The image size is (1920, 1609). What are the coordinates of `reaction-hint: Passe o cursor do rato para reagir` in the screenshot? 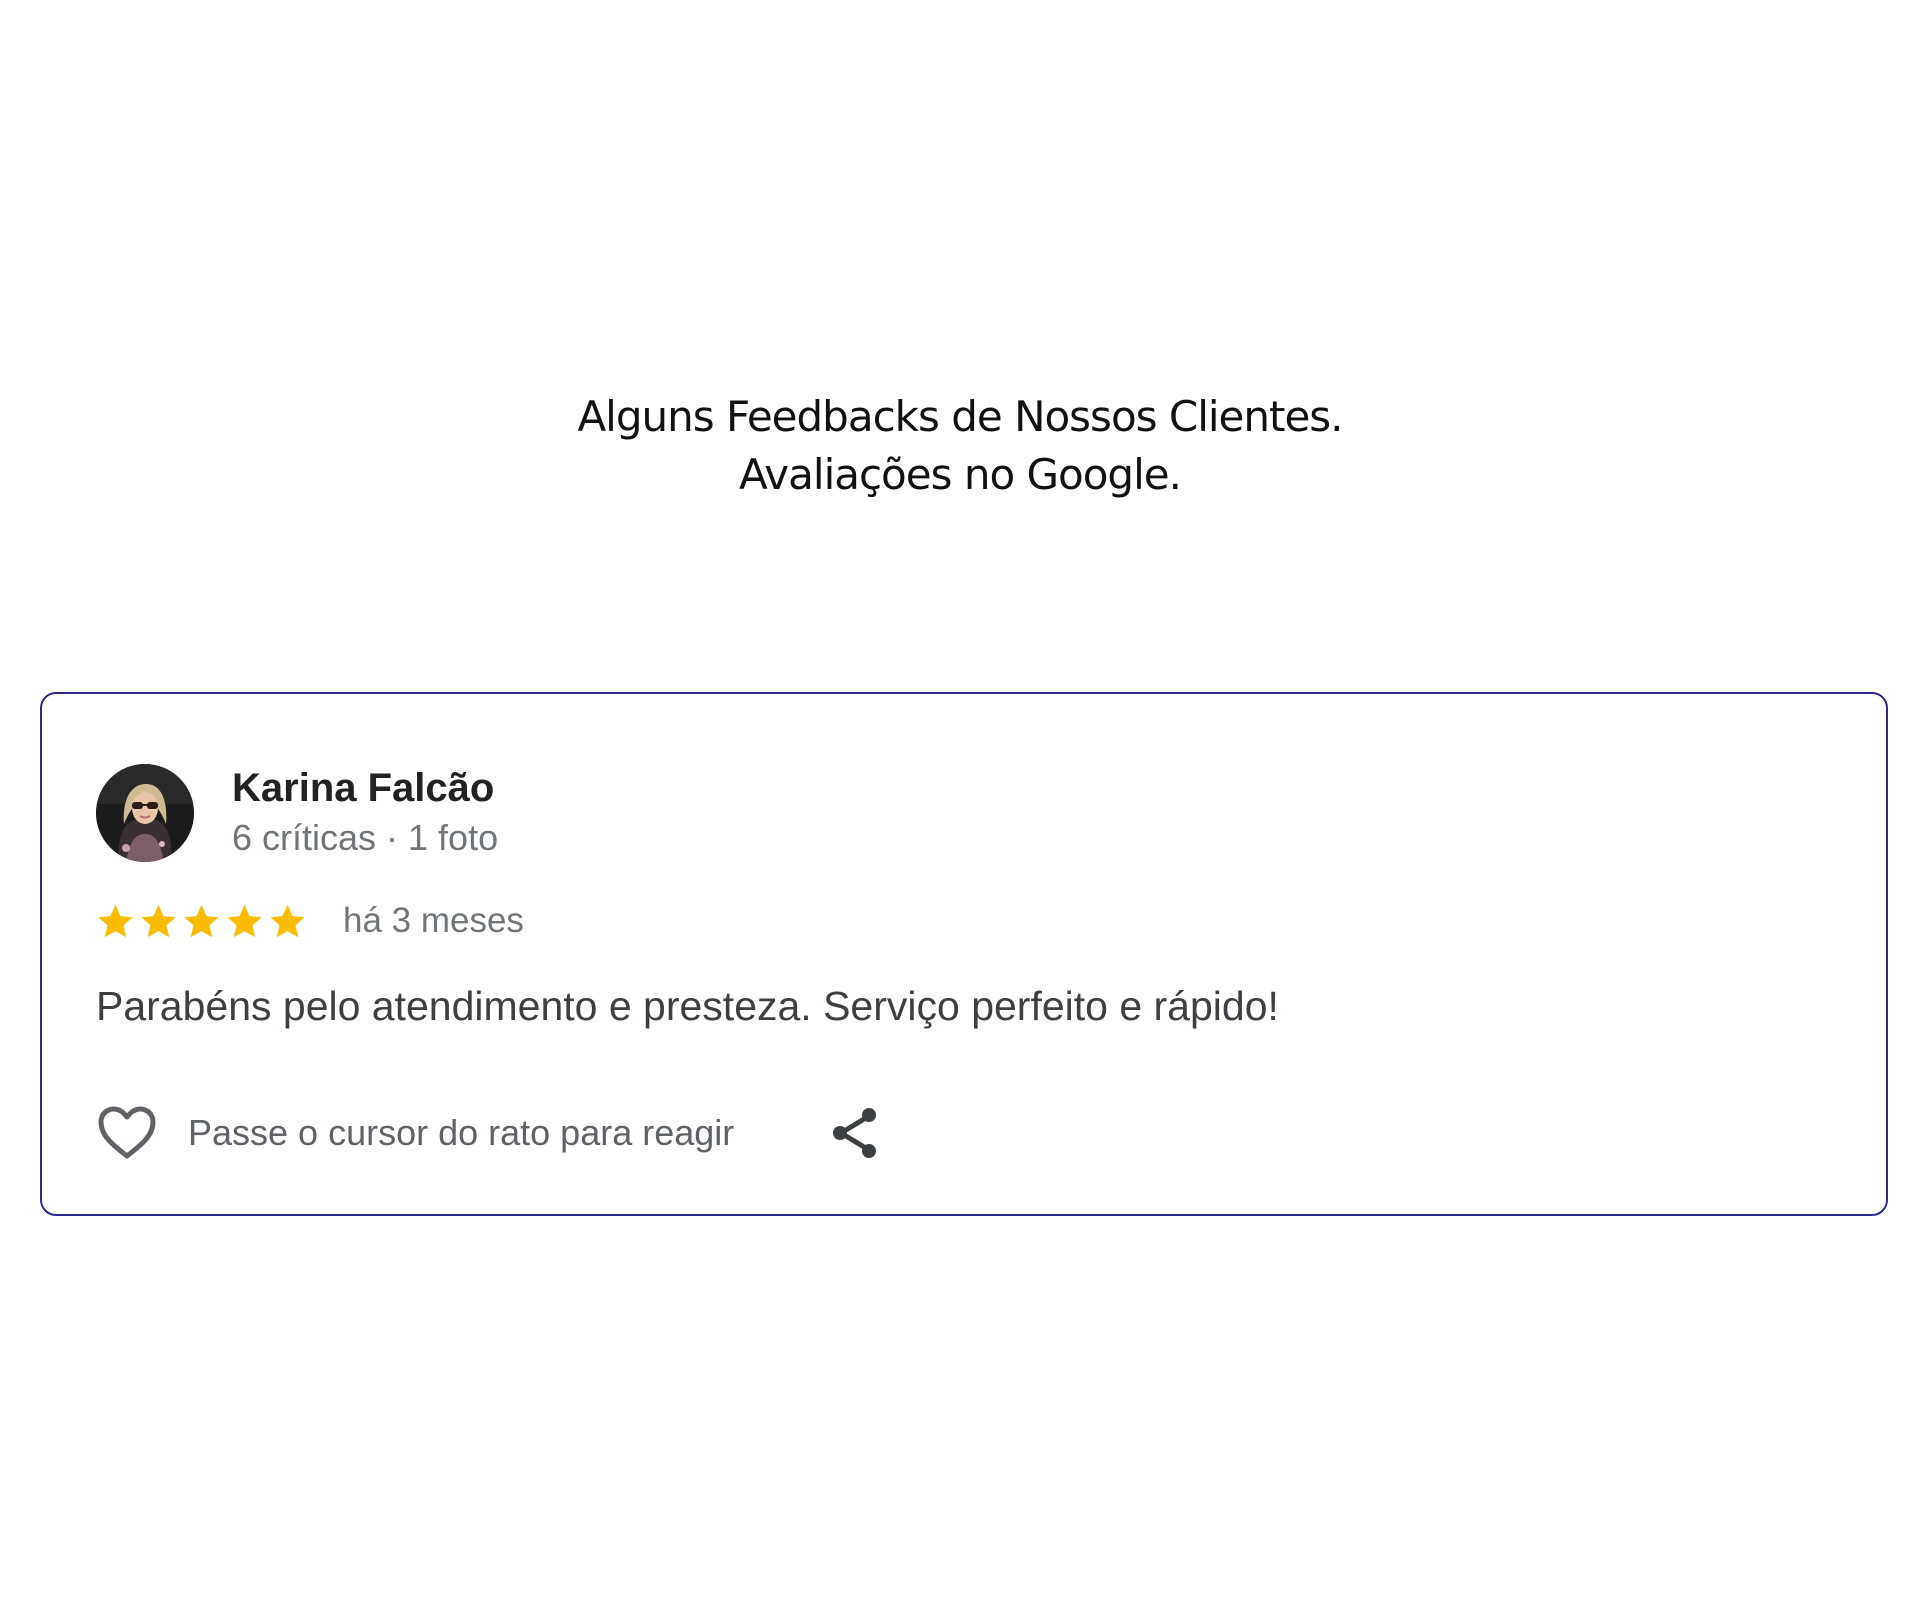 It's located at (461, 1132).